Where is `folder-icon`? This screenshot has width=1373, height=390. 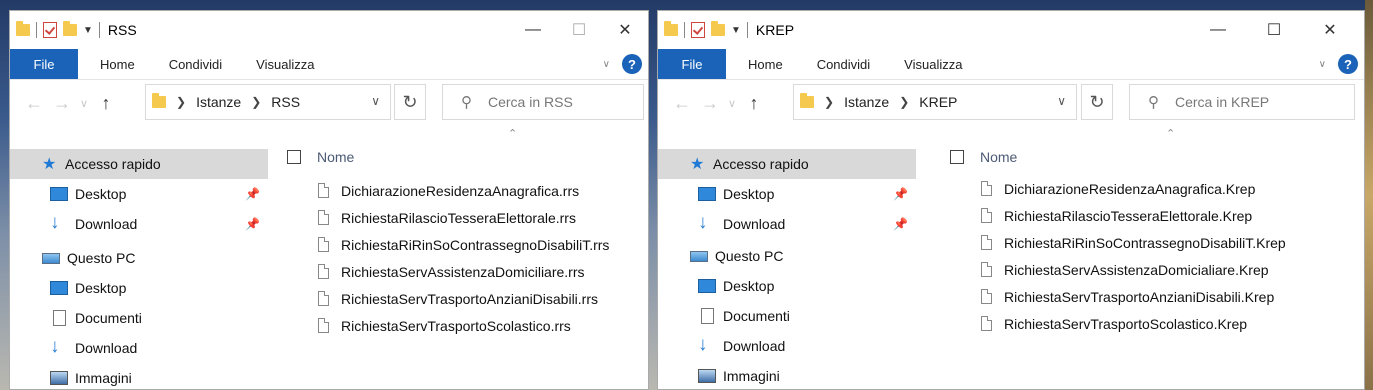
folder-icon is located at coordinates (671, 28).